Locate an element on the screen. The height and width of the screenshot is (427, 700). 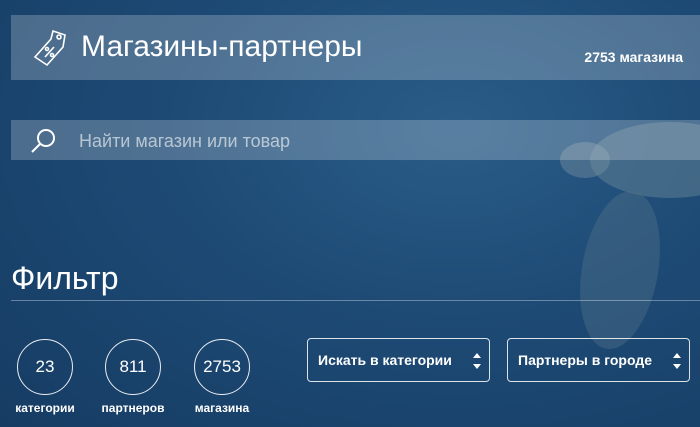
stat-stores: 2753 магазина is located at coordinates (222, 377).